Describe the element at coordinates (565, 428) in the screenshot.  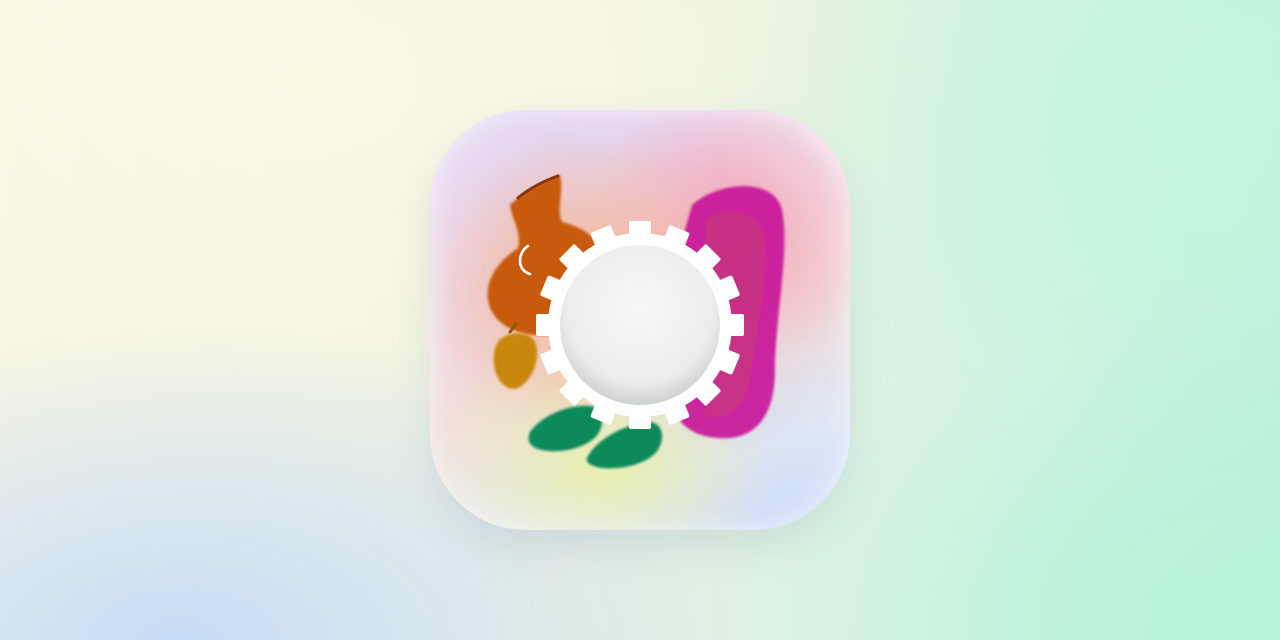
I see `foot-left` at that location.